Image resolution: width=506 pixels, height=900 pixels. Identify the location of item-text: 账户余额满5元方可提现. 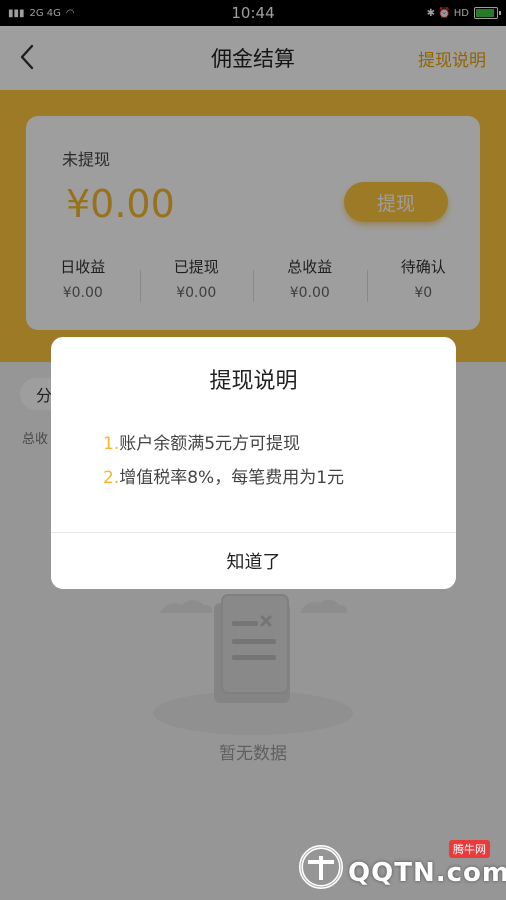
(210, 444).